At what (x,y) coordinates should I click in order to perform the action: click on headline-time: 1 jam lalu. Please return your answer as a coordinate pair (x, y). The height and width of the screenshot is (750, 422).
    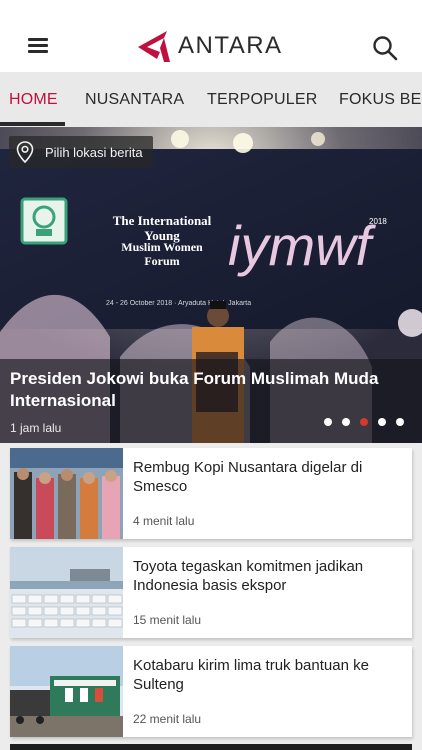
    Looking at the image, I should click on (36, 428).